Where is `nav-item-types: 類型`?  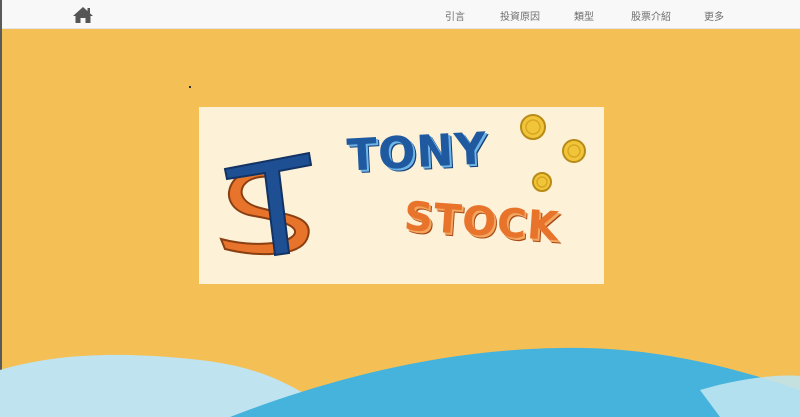
nav-item-types: 類型 is located at coordinates (584, 15).